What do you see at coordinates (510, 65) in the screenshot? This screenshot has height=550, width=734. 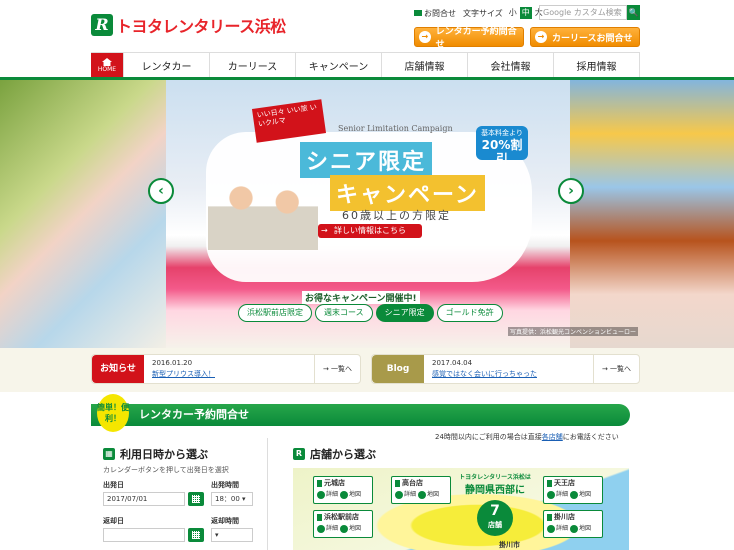 I see `nav-company: 会社情報` at bounding box center [510, 65].